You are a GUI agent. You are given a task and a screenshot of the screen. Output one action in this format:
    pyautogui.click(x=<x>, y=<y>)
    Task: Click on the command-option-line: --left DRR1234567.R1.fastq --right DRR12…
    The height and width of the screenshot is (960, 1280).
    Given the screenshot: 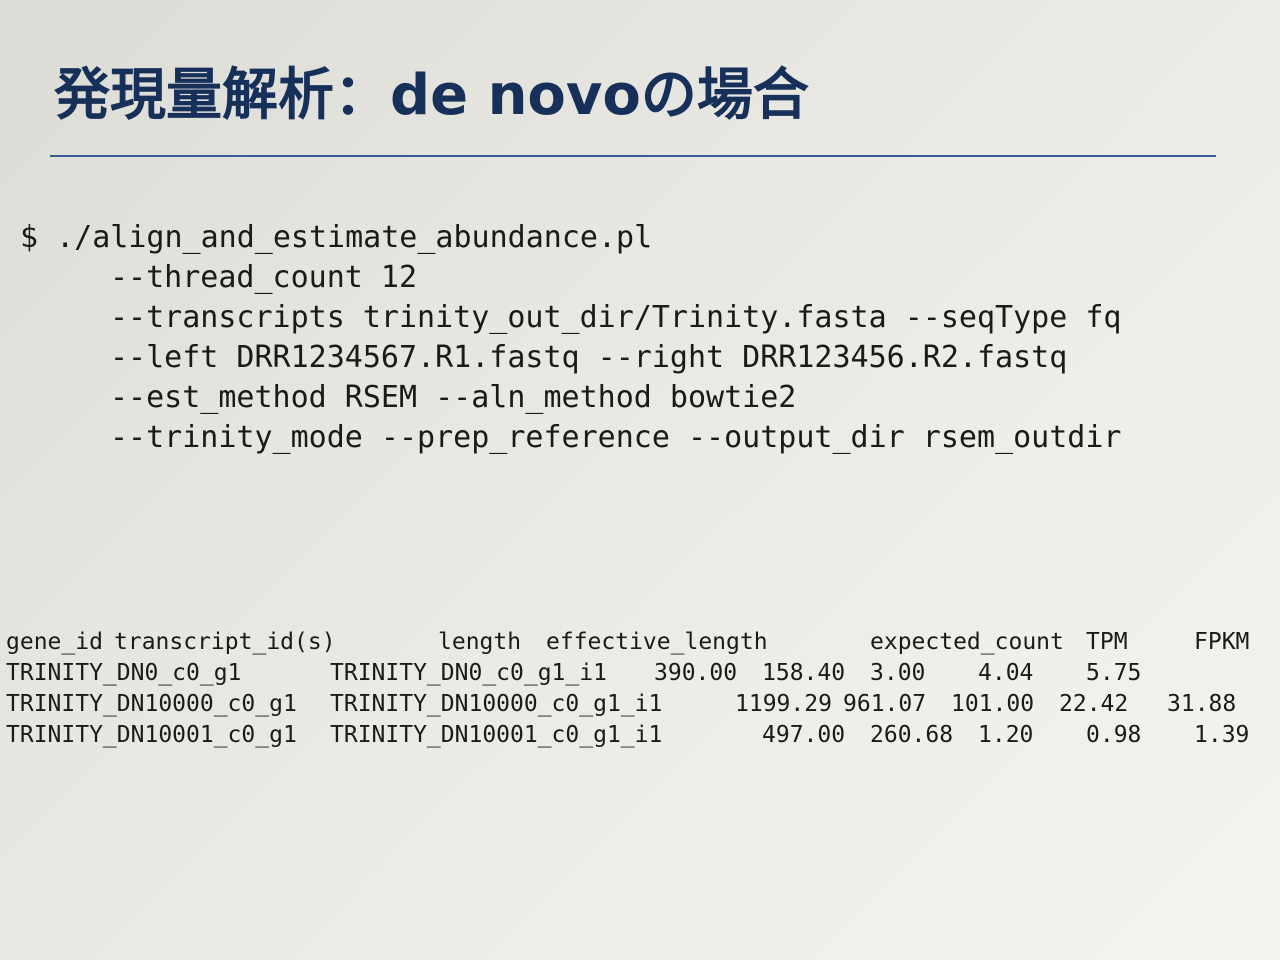 What is the action you would take?
    pyautogui.click(x=589, y=357)
    